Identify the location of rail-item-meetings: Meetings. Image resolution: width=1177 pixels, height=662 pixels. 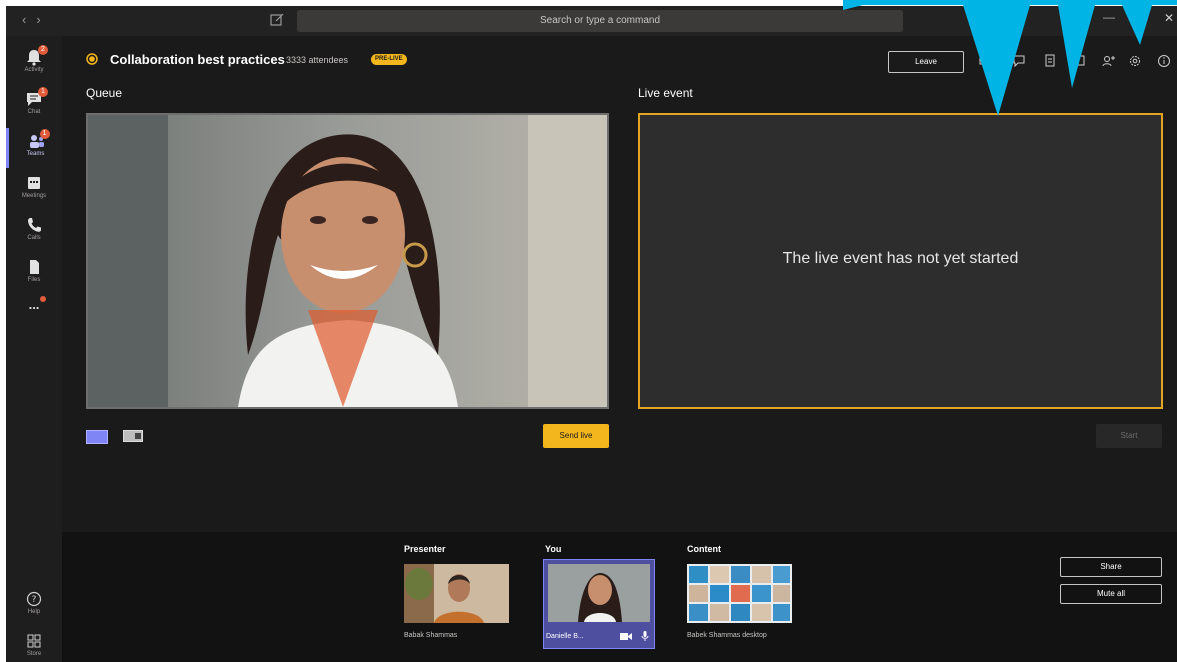
(34, 190).